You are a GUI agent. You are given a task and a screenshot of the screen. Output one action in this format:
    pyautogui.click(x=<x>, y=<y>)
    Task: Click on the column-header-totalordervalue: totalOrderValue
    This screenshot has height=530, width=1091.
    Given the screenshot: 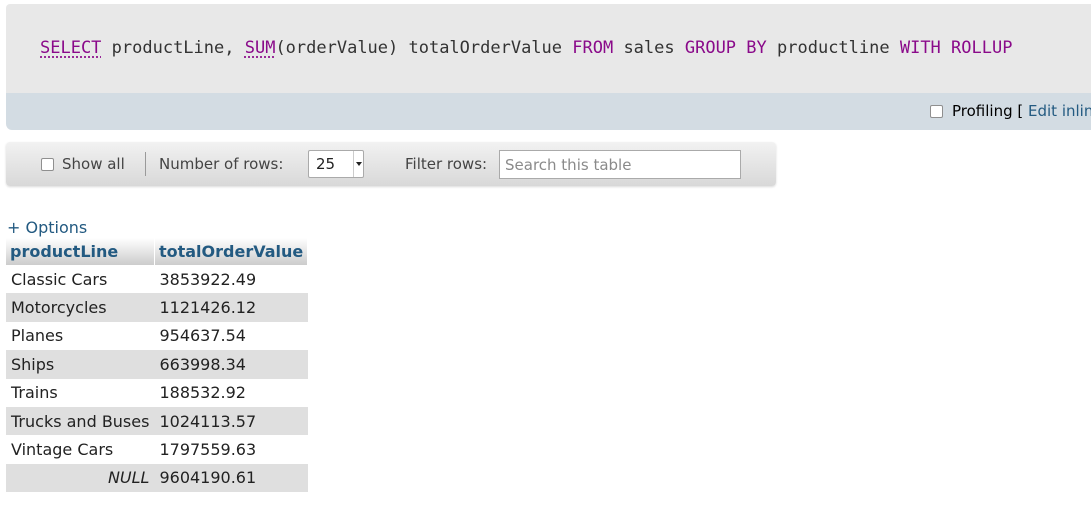 What is the action you would take?
    pyautogui.click(x=231, y=251)
    